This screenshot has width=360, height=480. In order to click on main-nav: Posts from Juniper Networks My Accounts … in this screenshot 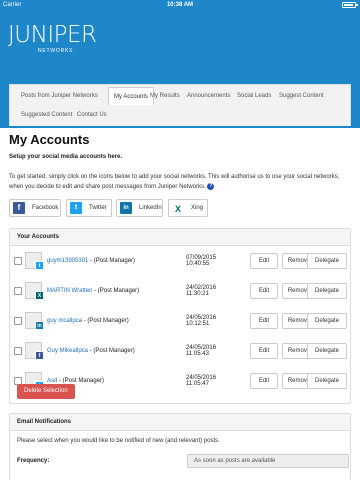, I will do `click(180, 105)`.